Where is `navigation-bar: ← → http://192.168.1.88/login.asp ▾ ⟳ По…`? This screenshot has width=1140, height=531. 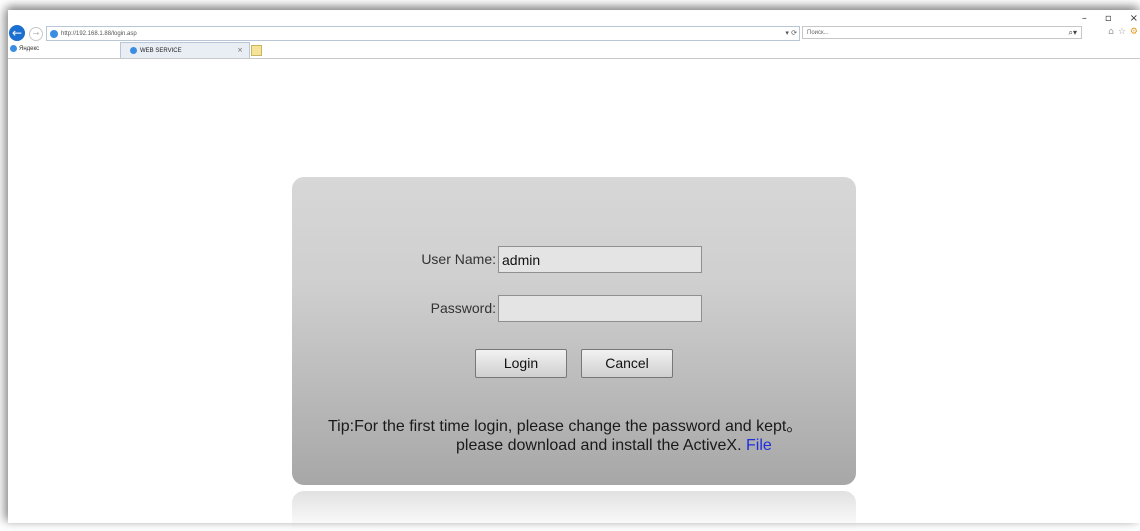
navigation-bar: ← → http://192.168.1.88/login.asp ▾ ⟳ По… is located at coordinates (574, 33).